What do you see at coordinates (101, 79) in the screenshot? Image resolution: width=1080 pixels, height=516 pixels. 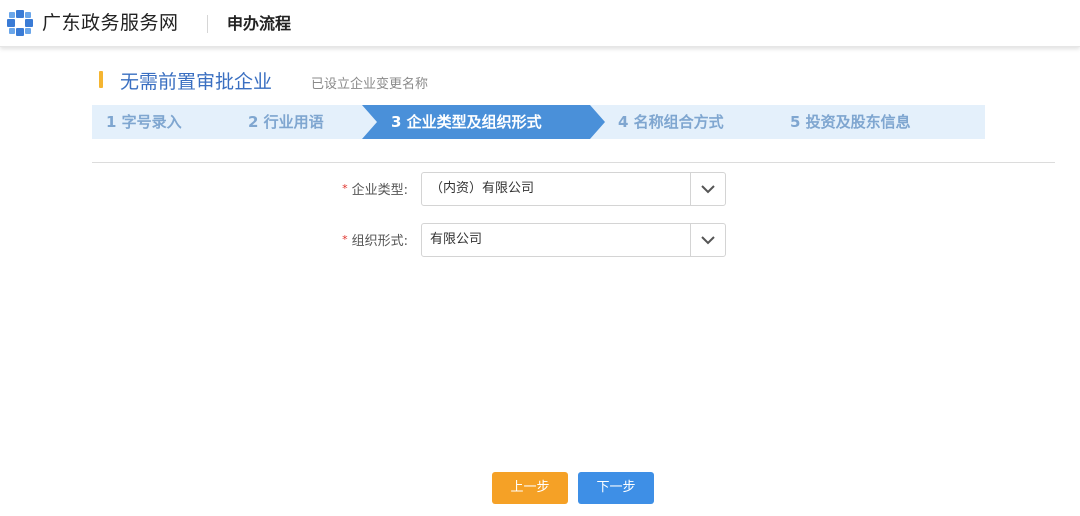 I see `section-accent-bar` at bounding box center [101, 79].